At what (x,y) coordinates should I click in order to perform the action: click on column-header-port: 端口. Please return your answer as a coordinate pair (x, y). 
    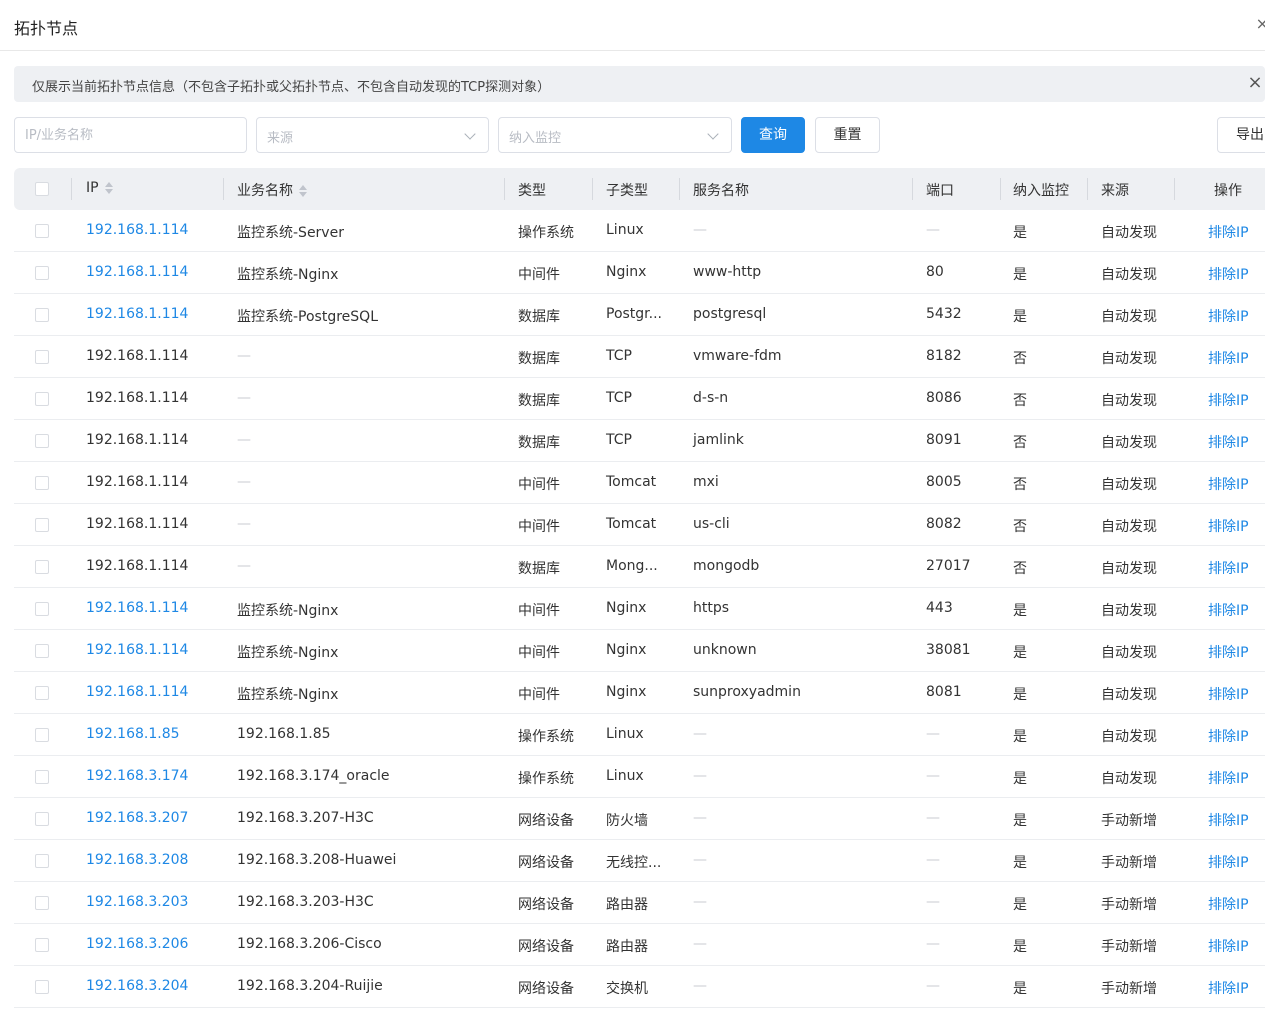
    Looking at the image, I should click on (940, 191).